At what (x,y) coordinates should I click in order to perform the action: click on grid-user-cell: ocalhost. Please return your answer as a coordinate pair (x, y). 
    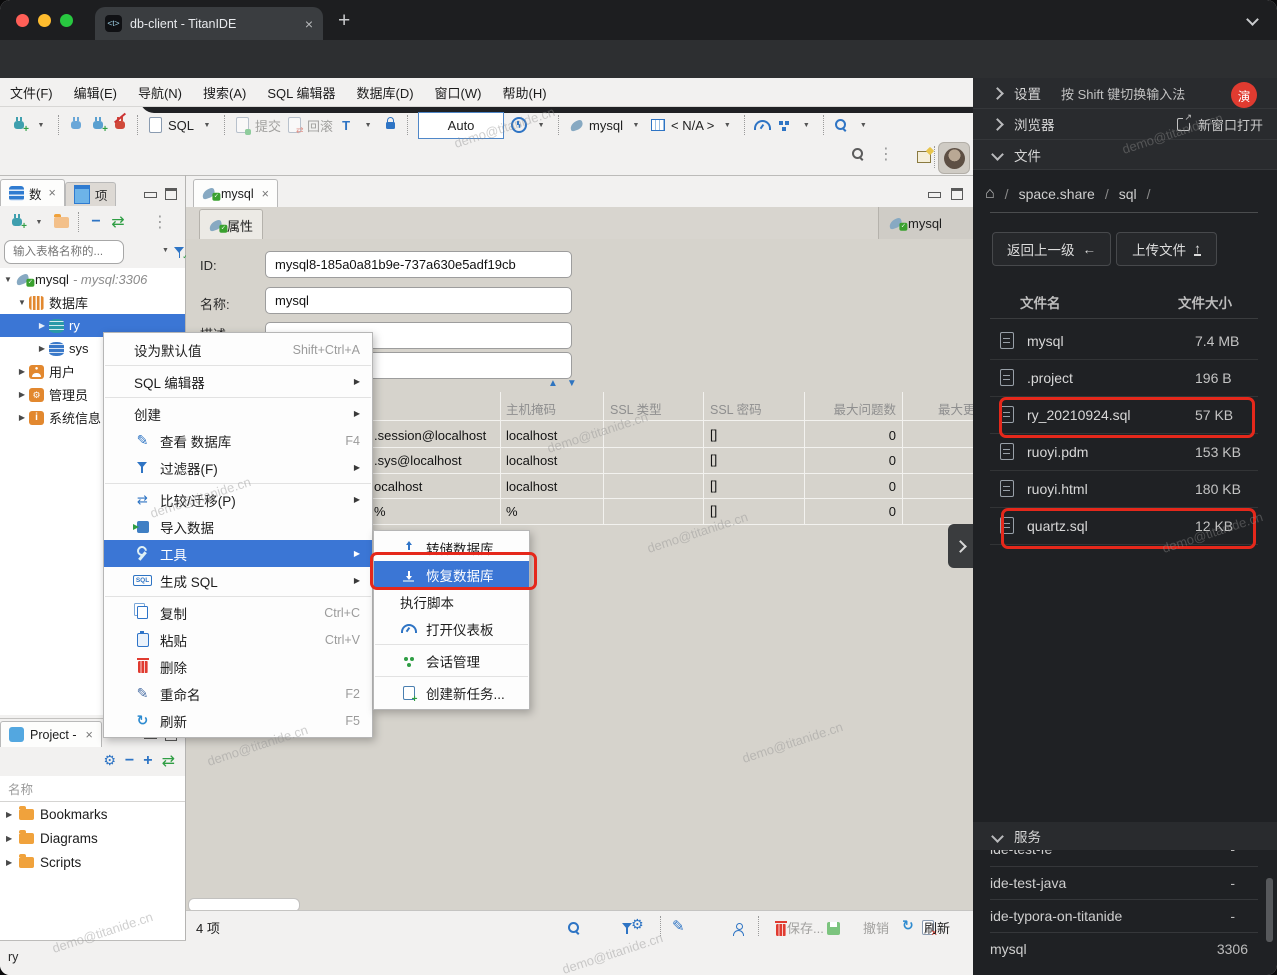
    Looking at the image, I should click on (398, 486).